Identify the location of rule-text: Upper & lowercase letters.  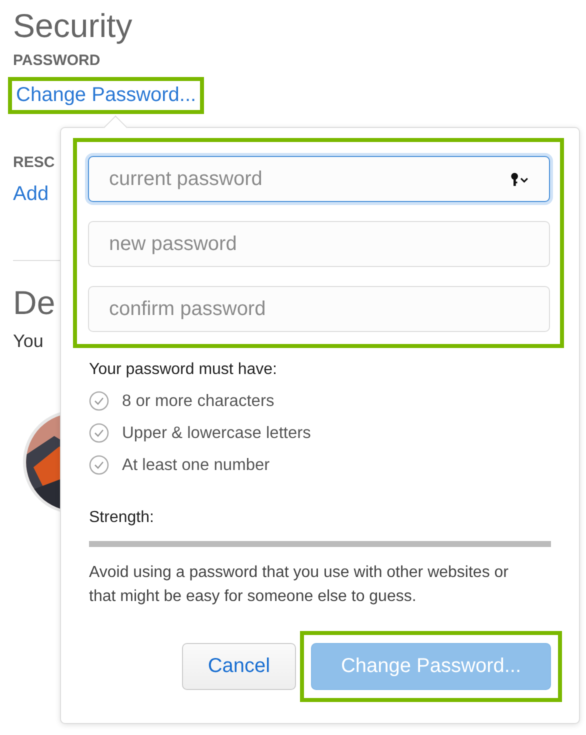
(216, 433).